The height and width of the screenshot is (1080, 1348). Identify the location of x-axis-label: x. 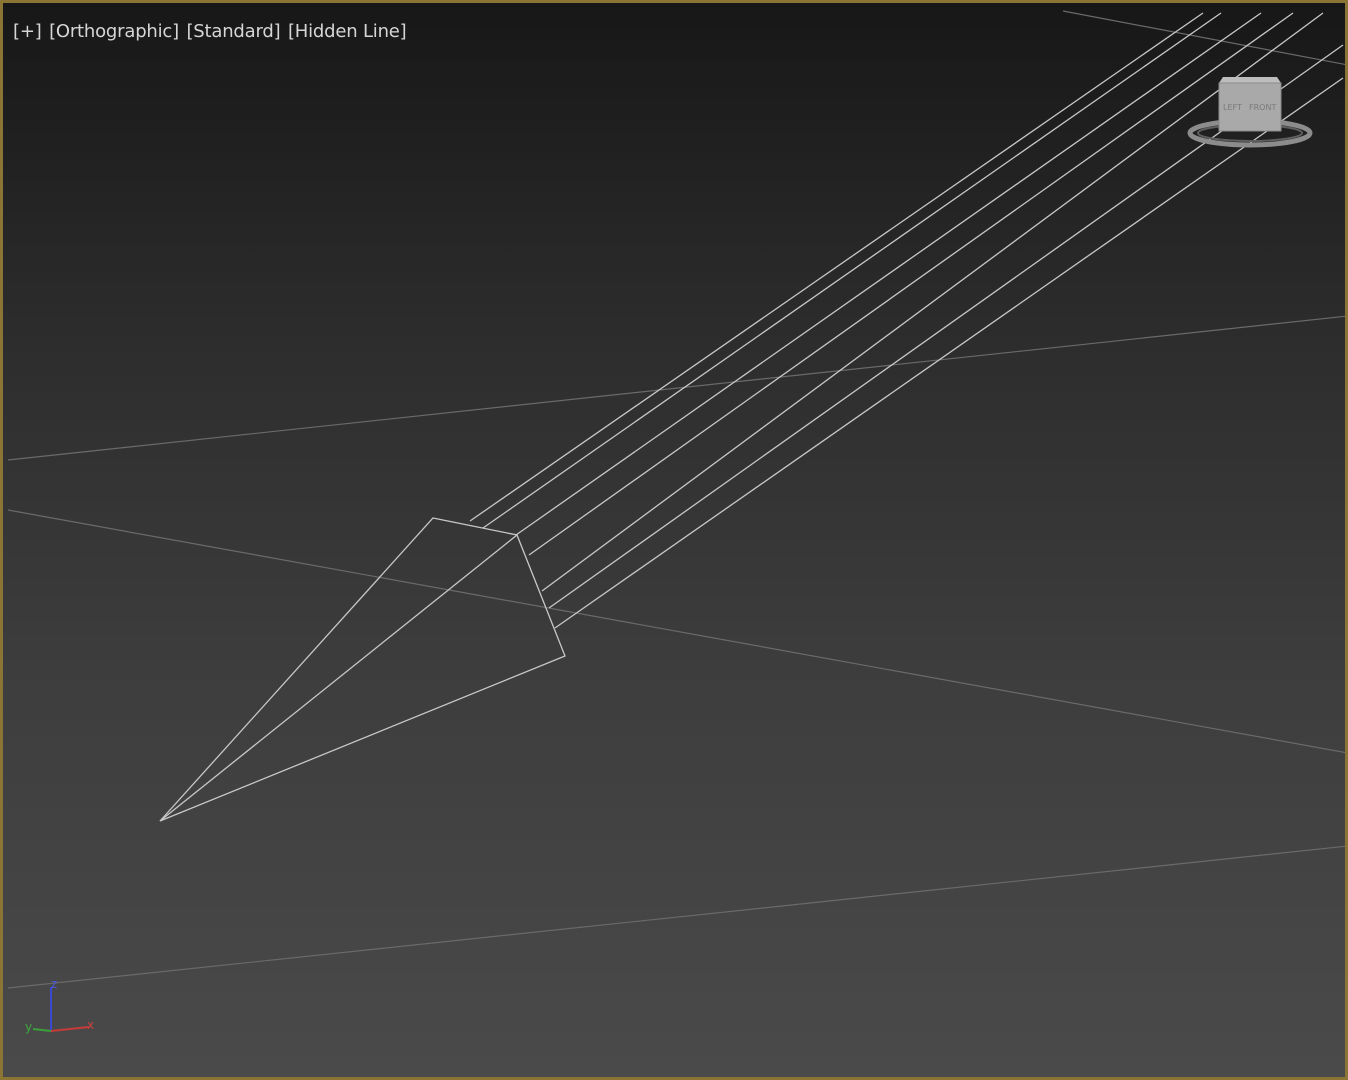
(90, 1025).